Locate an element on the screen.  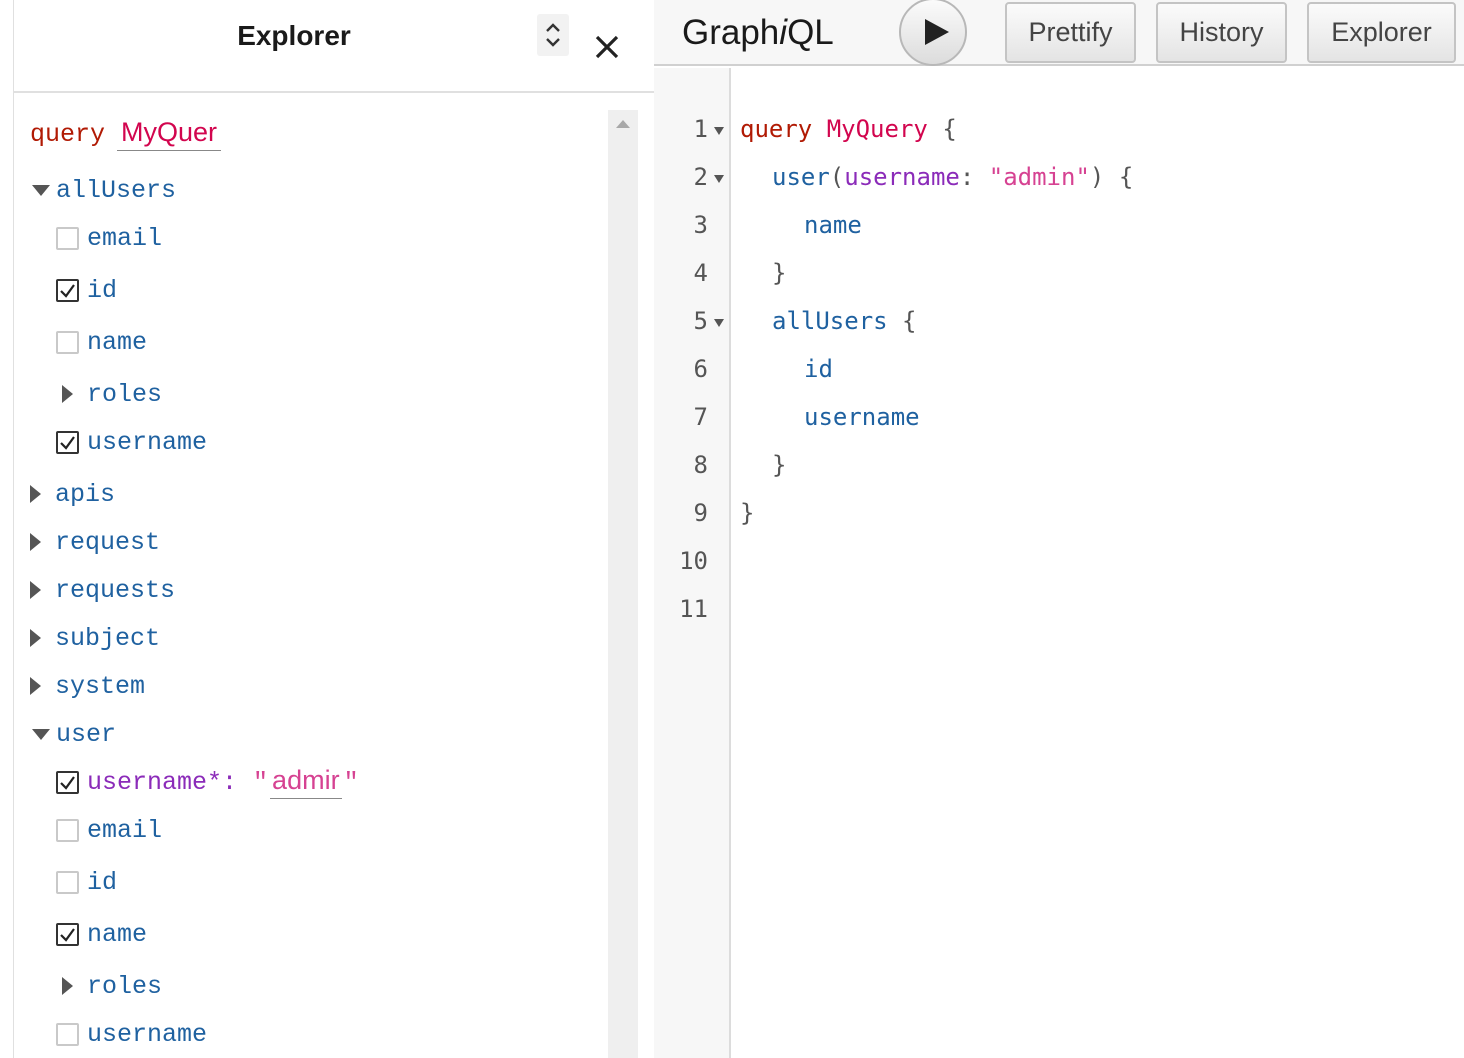
line-number: 8 is located at coordinates (700, 465).